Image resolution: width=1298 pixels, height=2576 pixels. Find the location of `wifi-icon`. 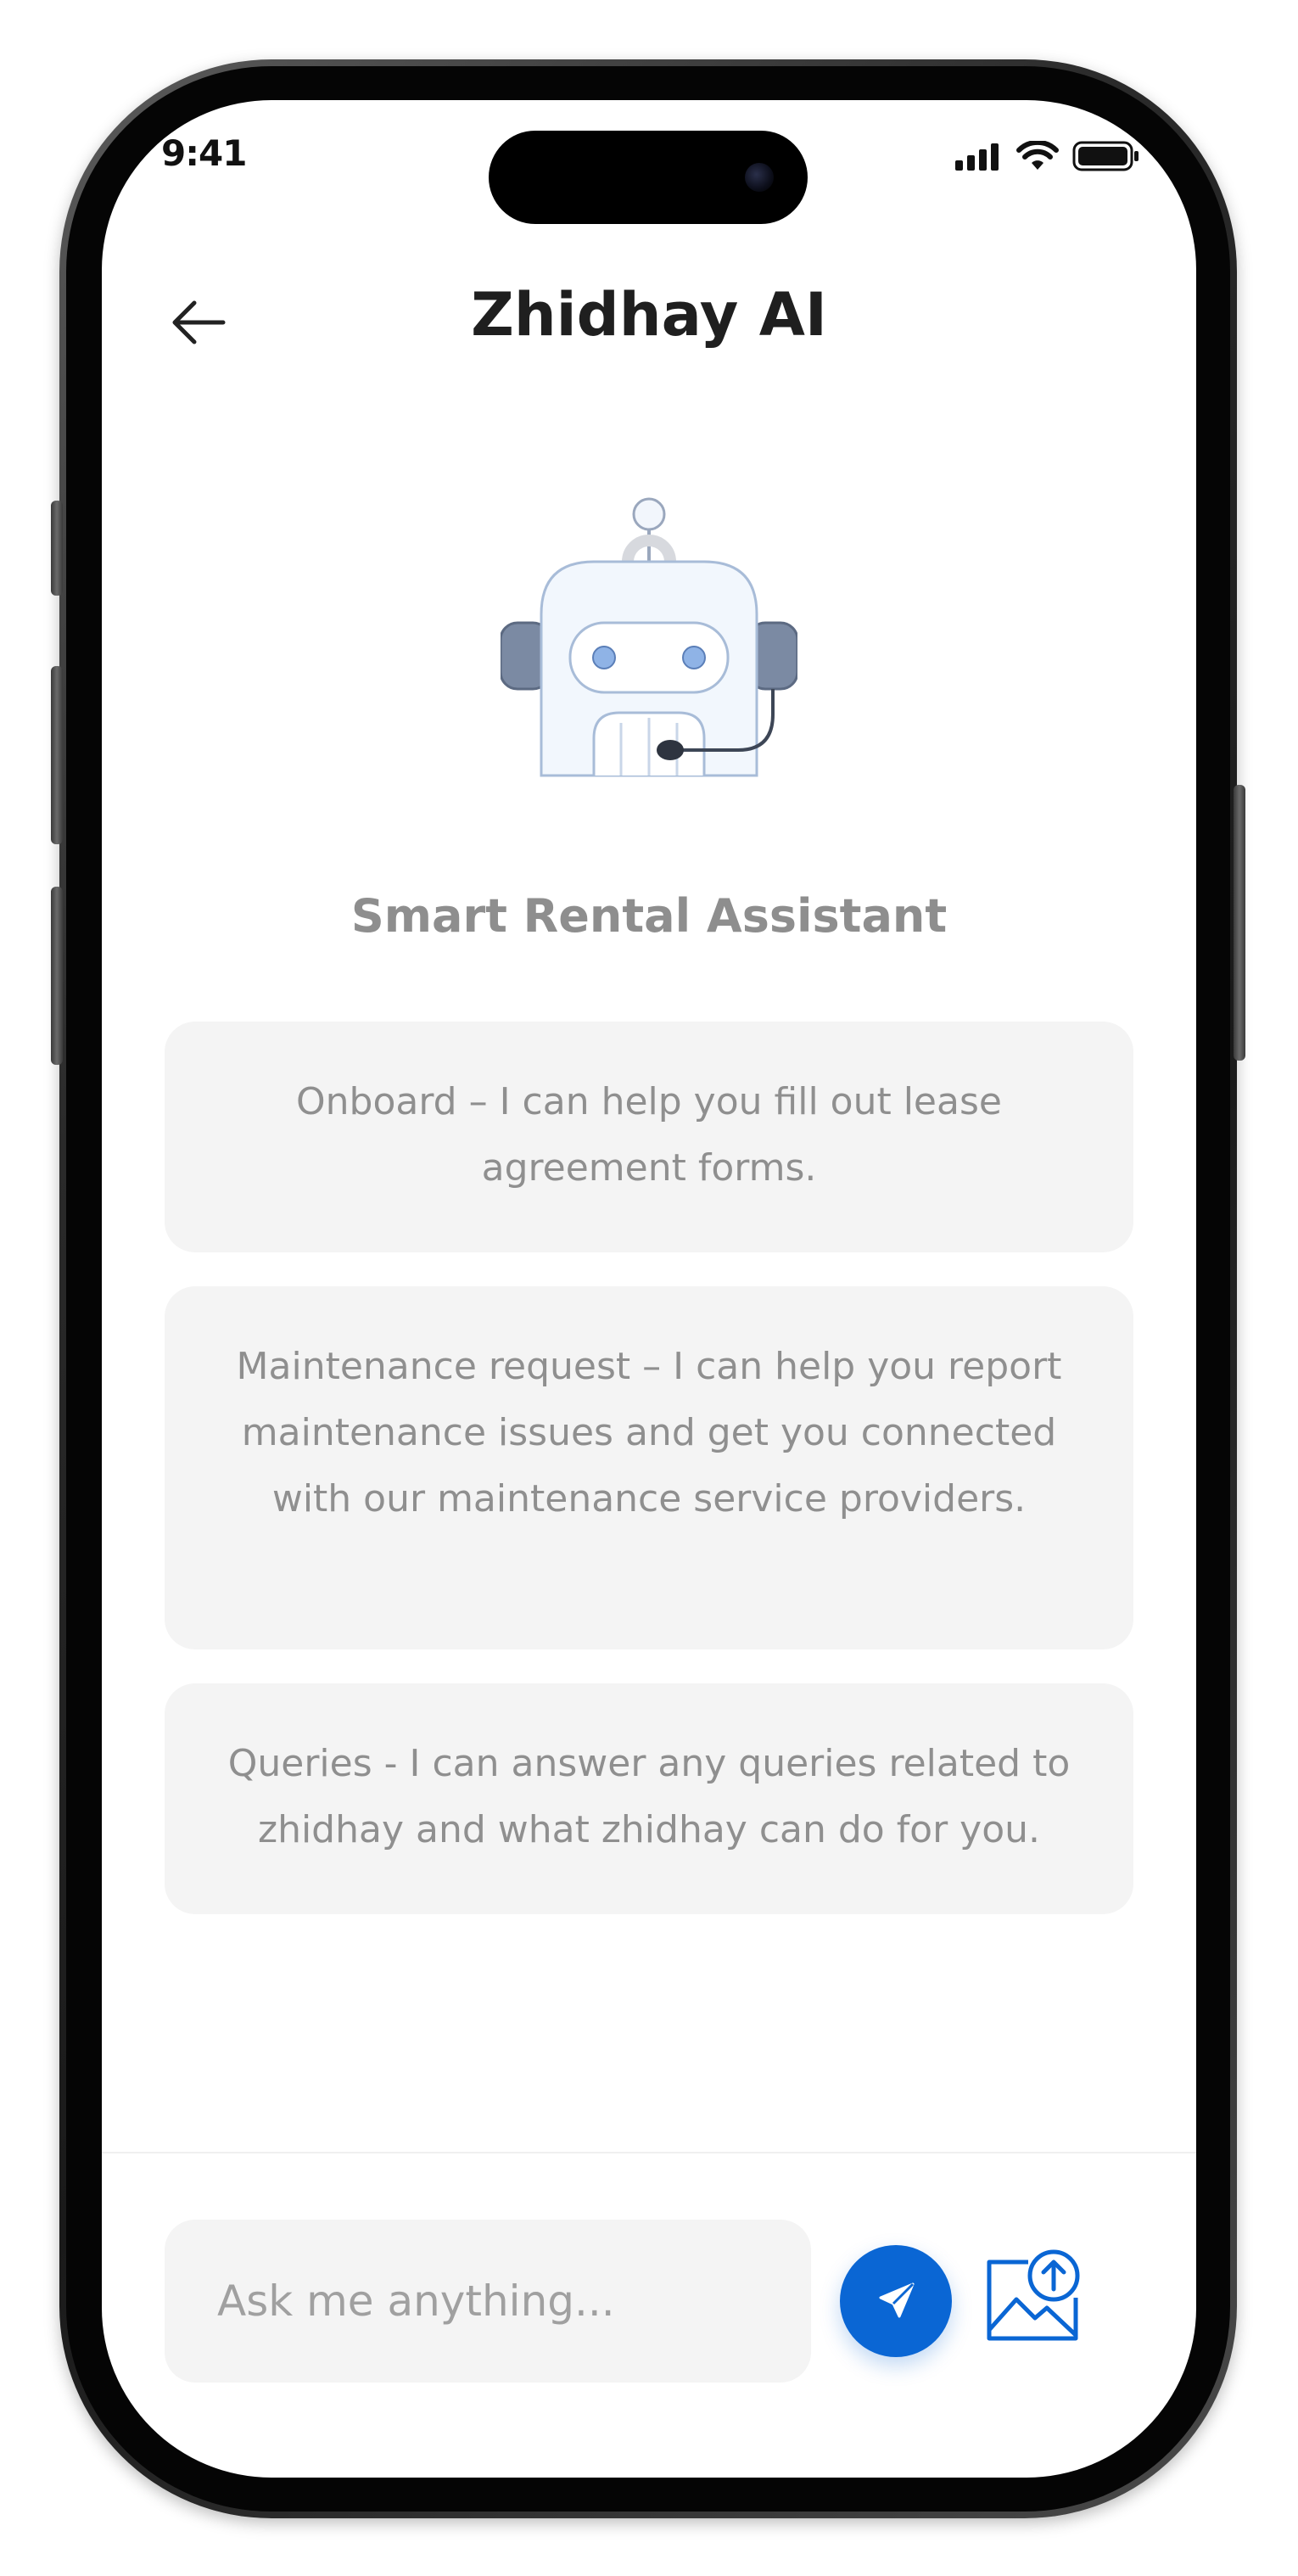

wifi-icon is located at coordinates (1037, 155).